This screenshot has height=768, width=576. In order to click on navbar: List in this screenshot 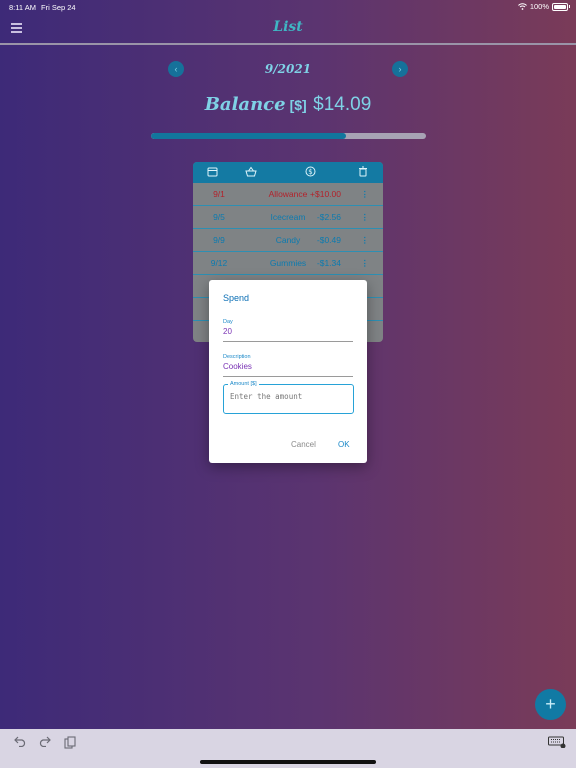, I will do `click(288, 29)`.